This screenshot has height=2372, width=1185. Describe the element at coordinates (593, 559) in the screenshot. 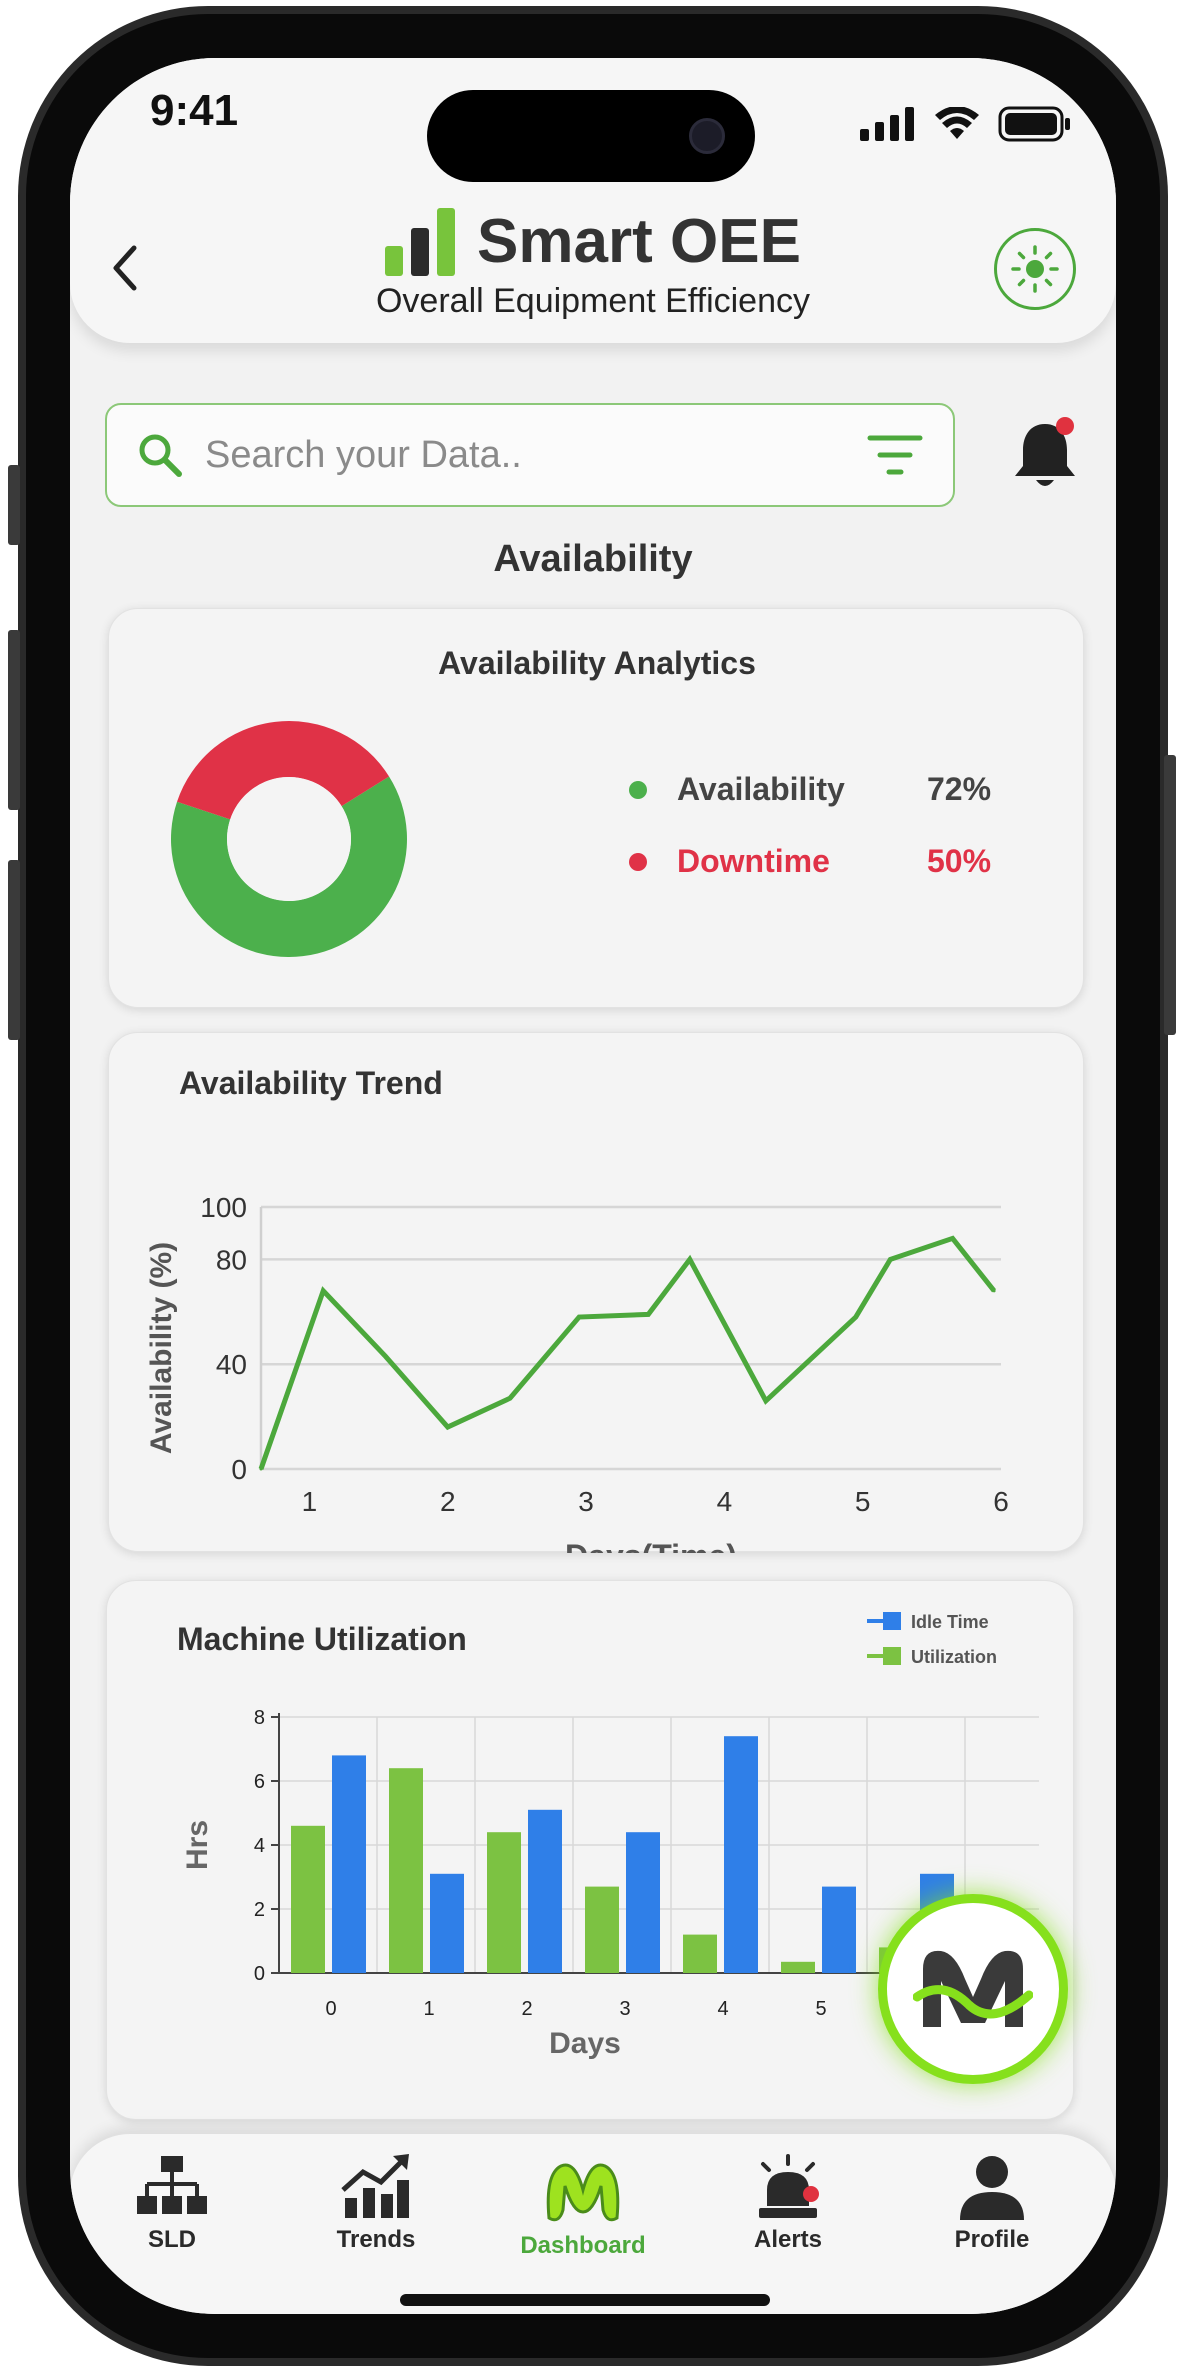

I see `section-title: Availability` at that location.